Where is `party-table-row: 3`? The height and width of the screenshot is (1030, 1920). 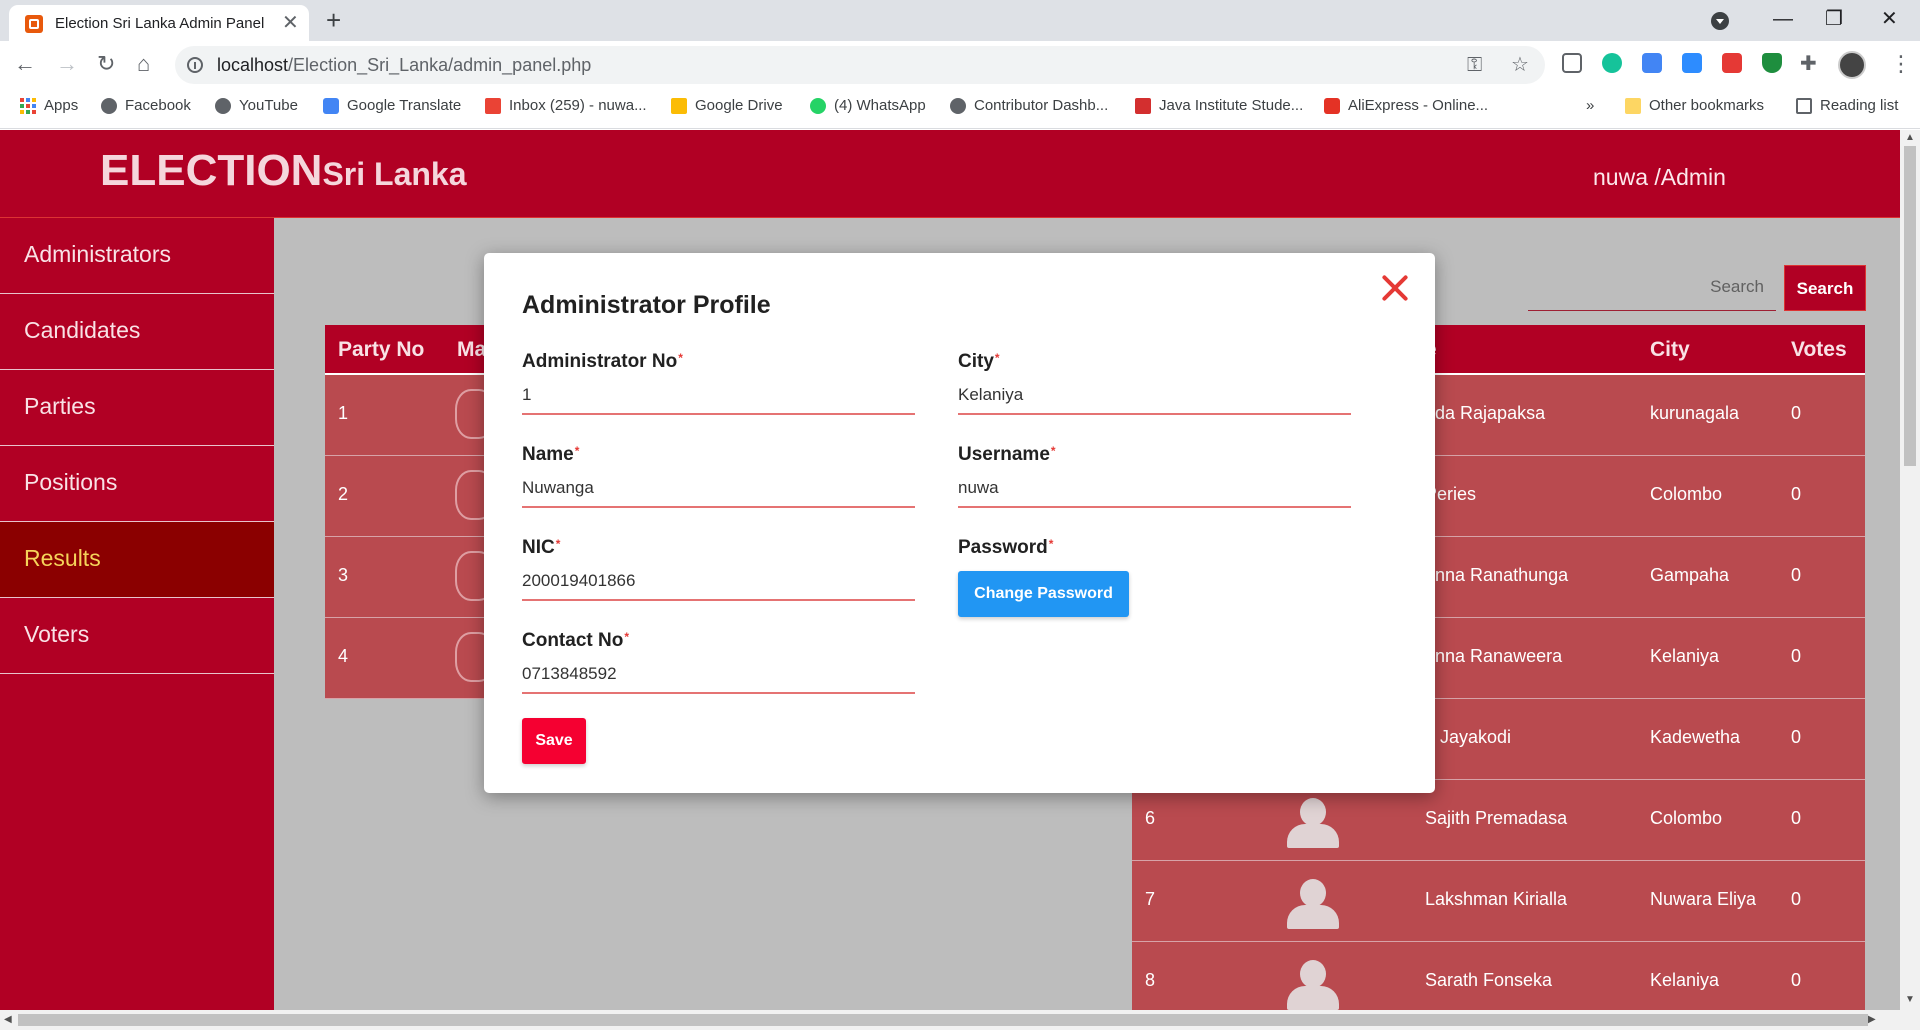 party-table-row: 3 is located at coordinates (410, 577).